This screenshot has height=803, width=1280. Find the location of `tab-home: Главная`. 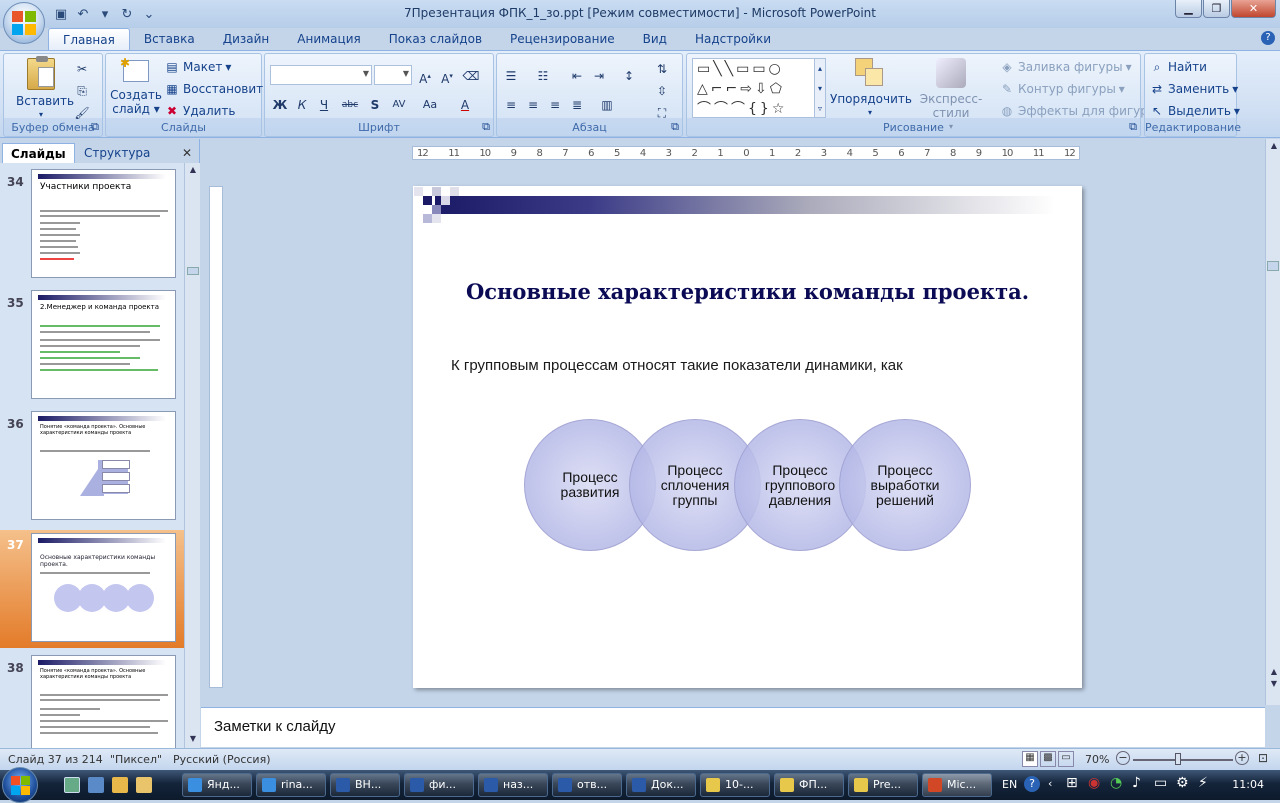

tab-home: Главная is located at coordinates (89, 39).